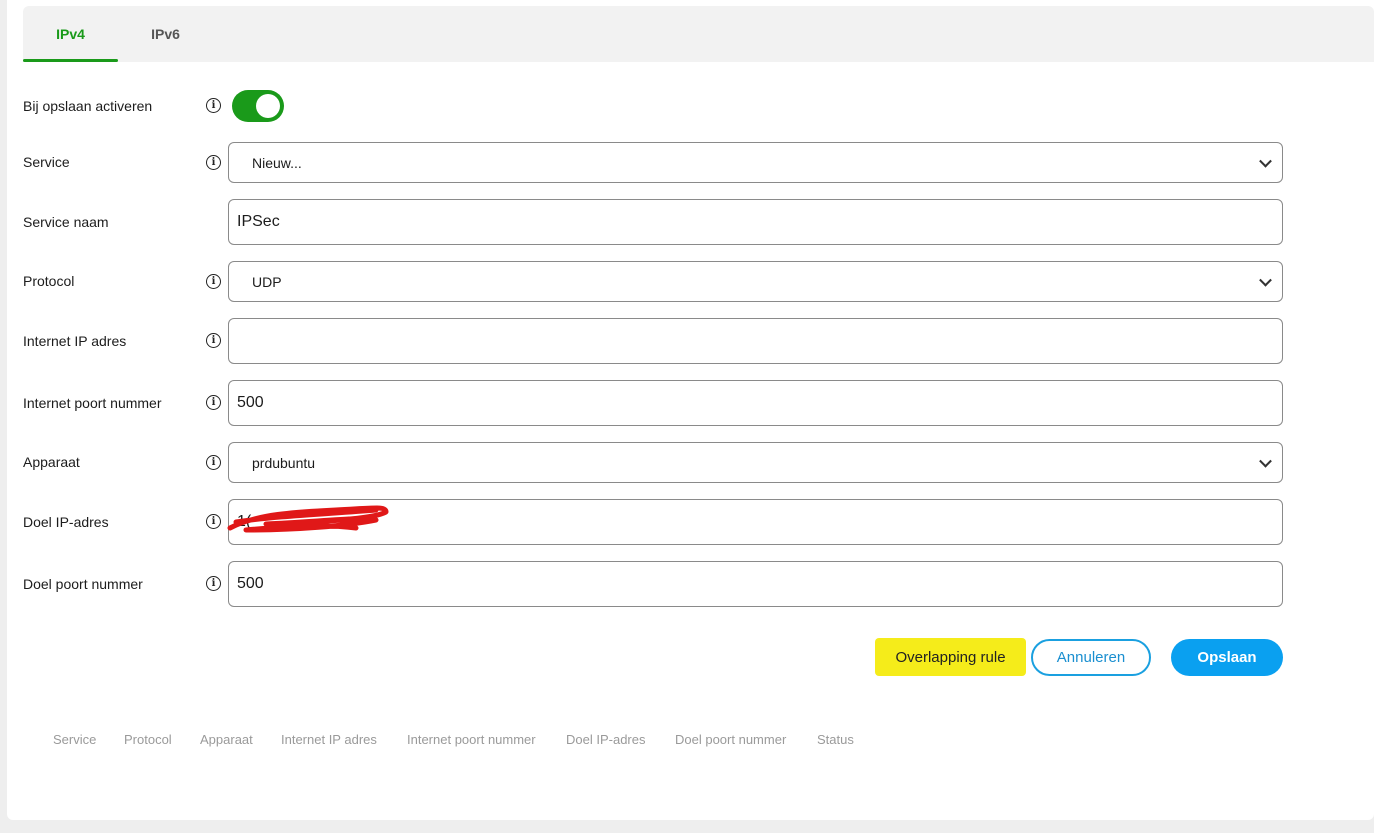  What do you see at coordinates (92, 403) in the screenshot?
I see `internet-port-label: Internet poort nummer` at bounding box center [92, 403].